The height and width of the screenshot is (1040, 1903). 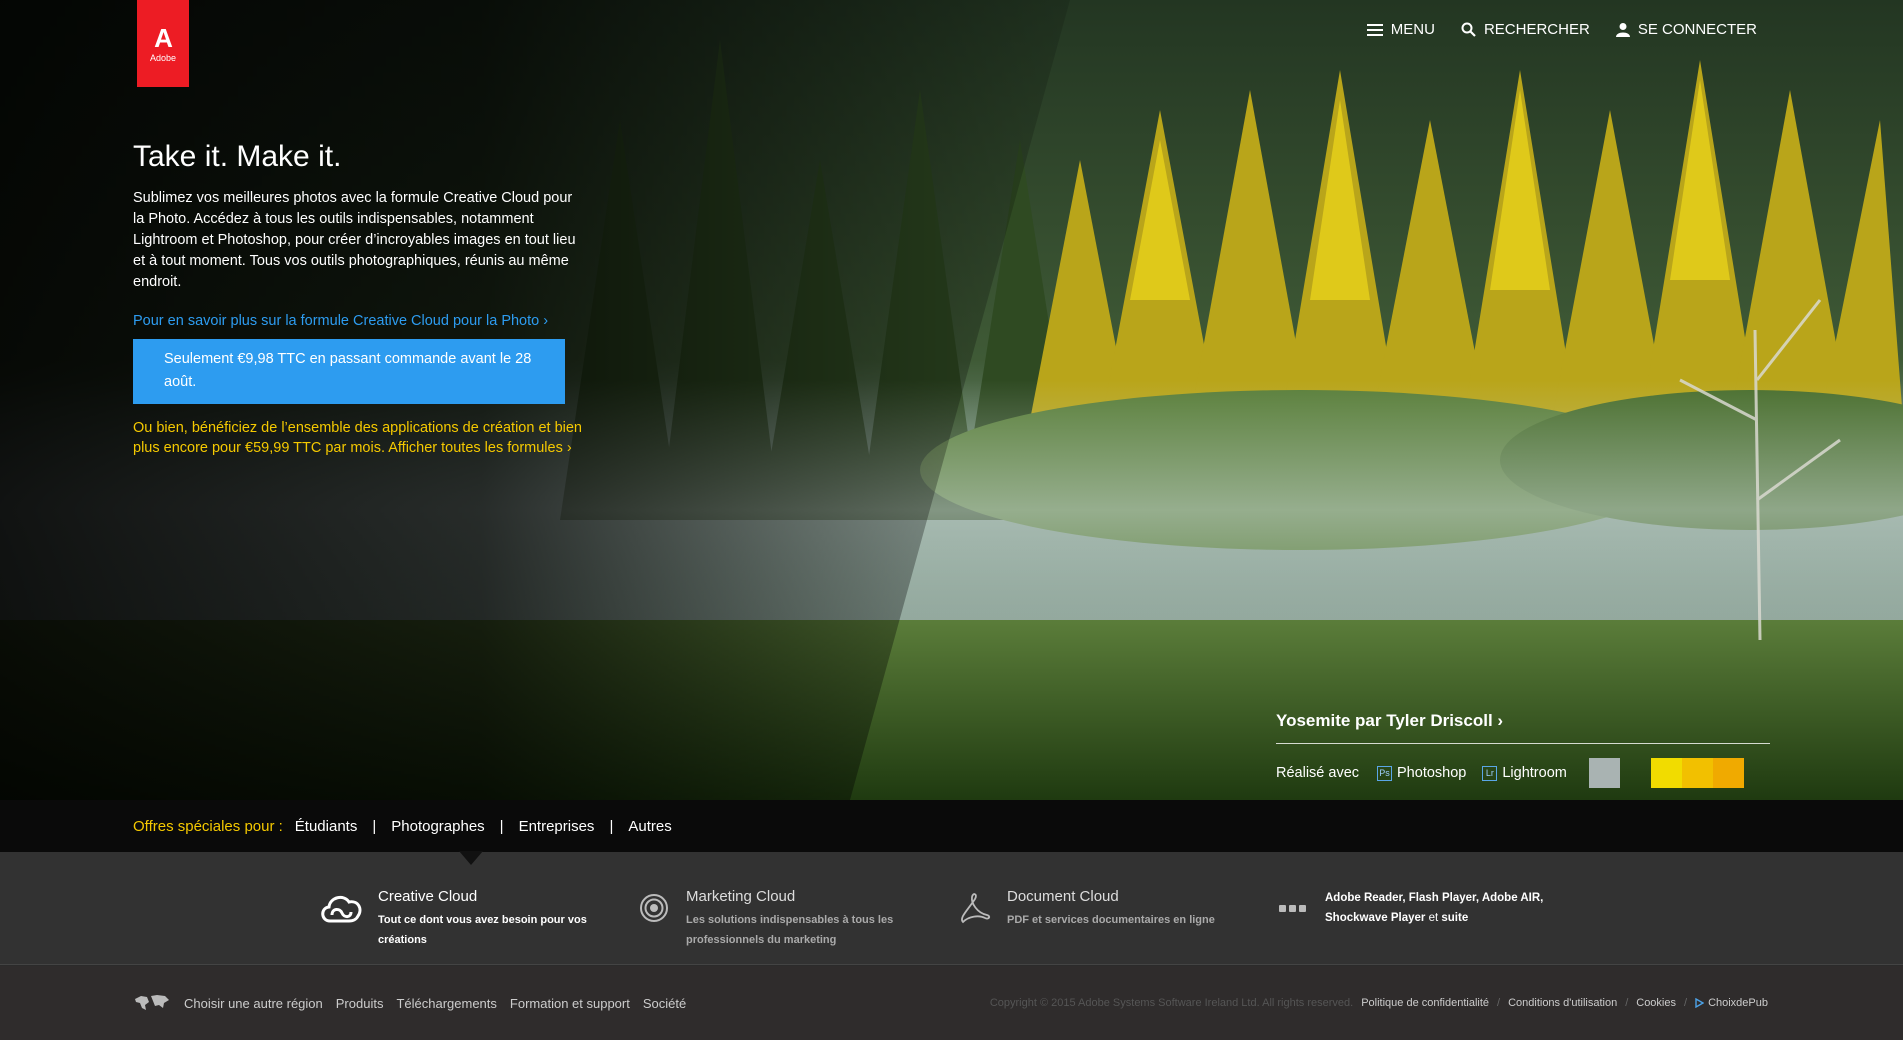 I want to click on lightroom-icon: Lr, so click(x=1490, y=773).